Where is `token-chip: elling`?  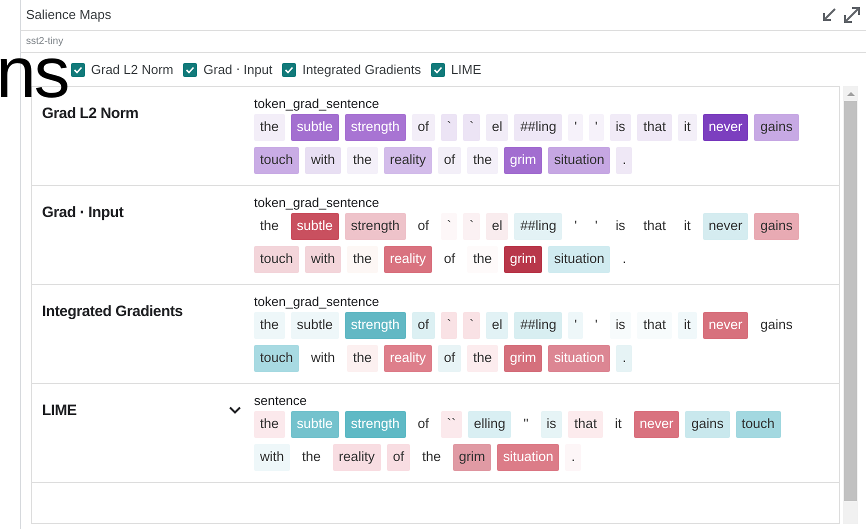
token-chip: elling is located at coordinates (490, 424).